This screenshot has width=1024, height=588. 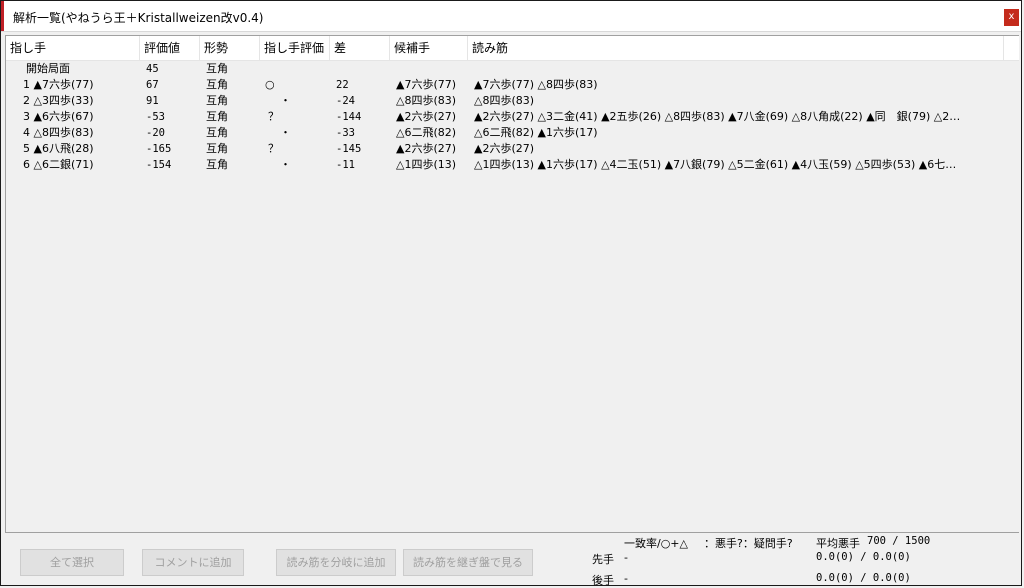 I want to click on cell-rating: ○, so click(x=270, y=84).